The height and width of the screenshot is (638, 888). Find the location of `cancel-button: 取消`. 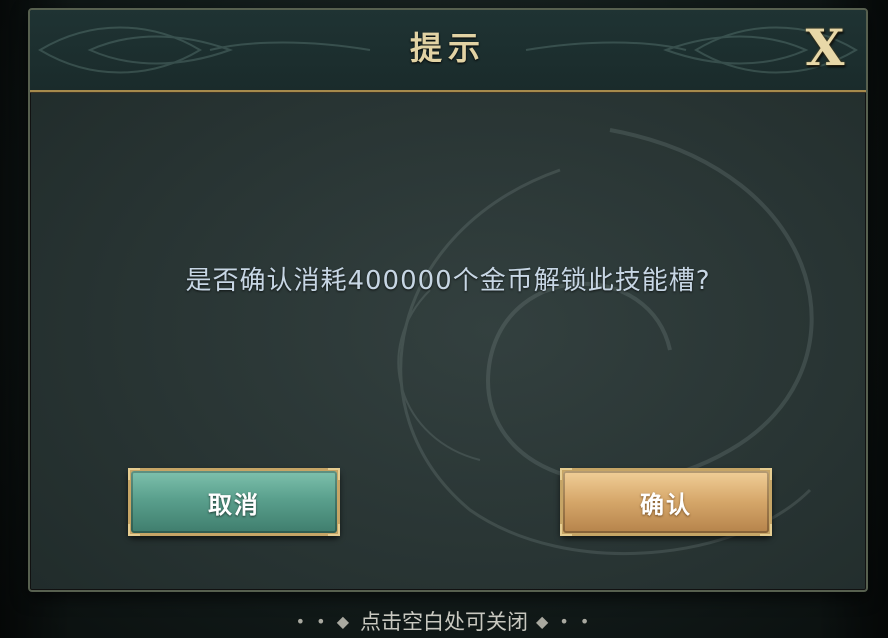

cancel-button: 取消 is located at coordinates (234, 502).